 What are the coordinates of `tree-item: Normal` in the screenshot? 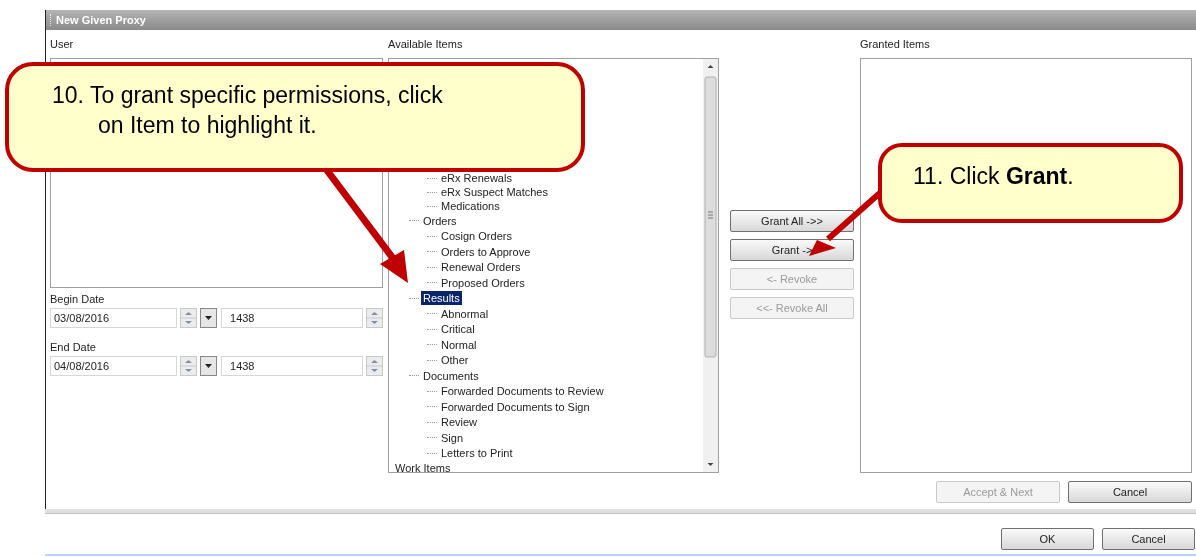 It's located at (459, 344).